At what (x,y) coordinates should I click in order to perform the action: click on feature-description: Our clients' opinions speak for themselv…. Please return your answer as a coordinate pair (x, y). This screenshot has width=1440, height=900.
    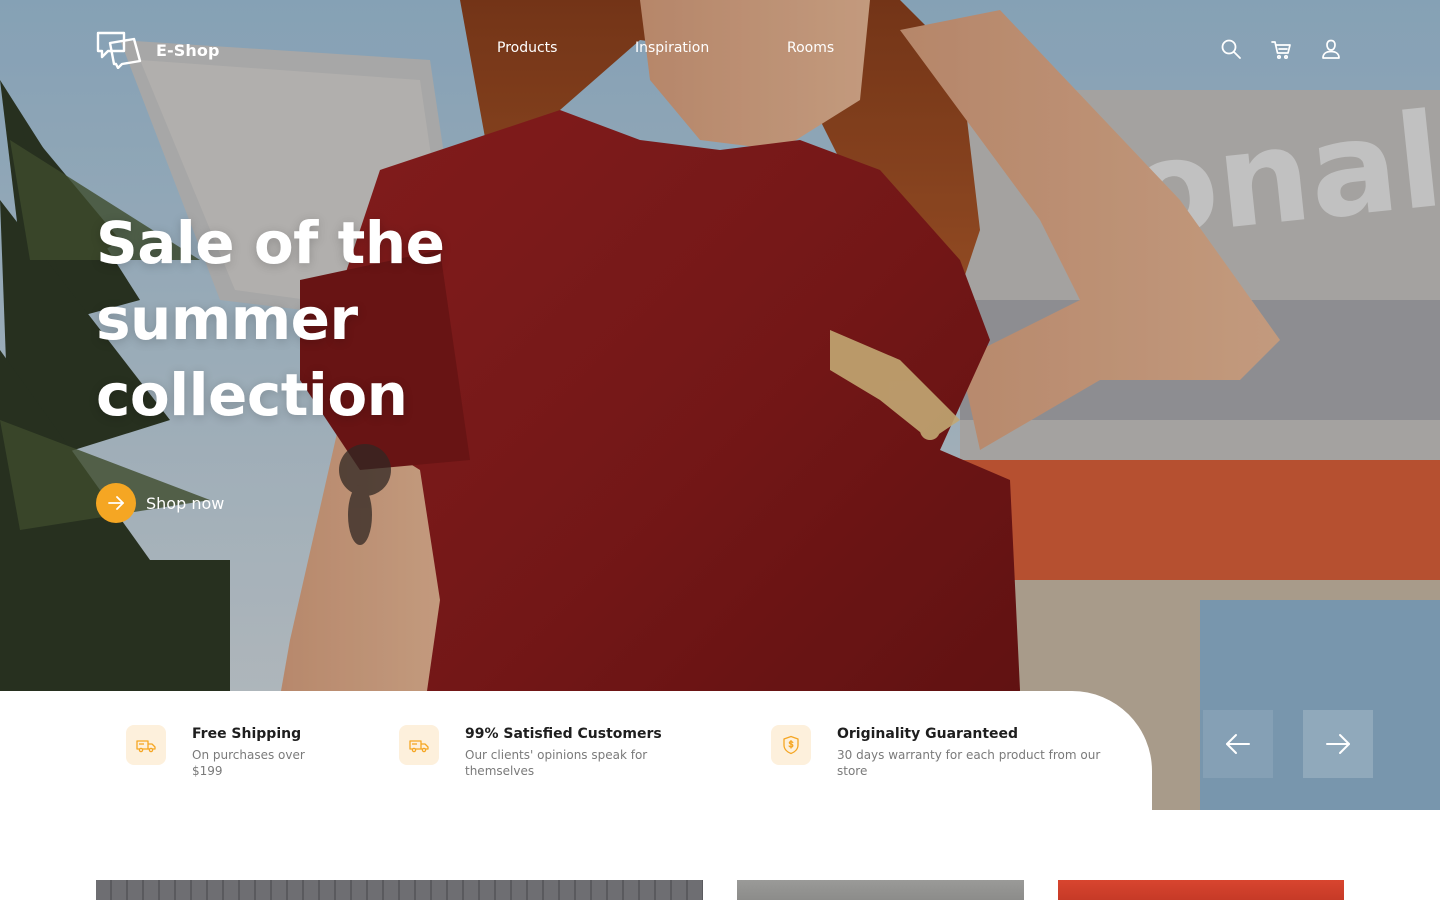
    Looking at the image, I should click on (556, 763).